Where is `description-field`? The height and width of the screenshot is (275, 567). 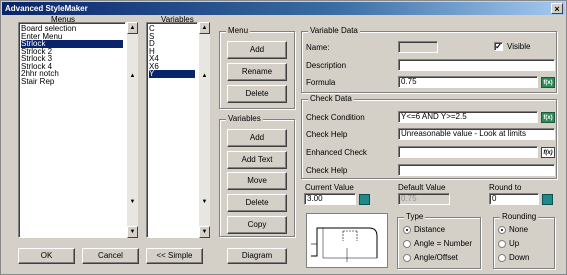 description-field is located at coordinates (476, 65).